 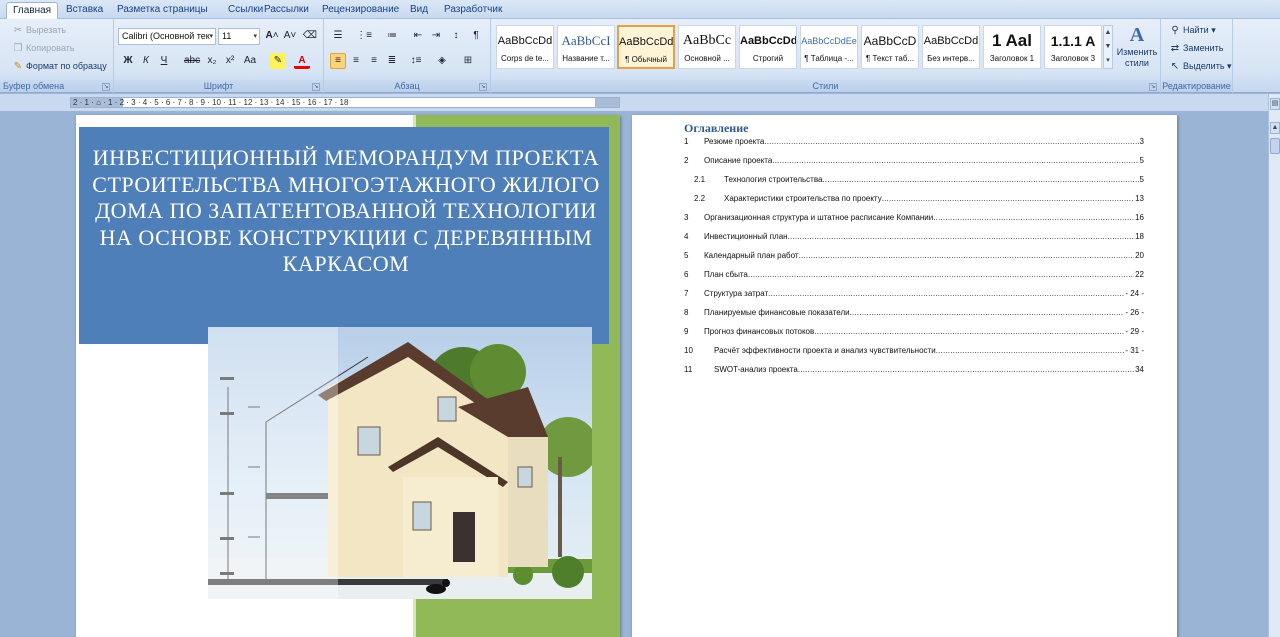 What do you see at coordinates (239, 36) in the screenshot?
I see `font-size-combo: 11 ▾` at bounding box center [239, 36].